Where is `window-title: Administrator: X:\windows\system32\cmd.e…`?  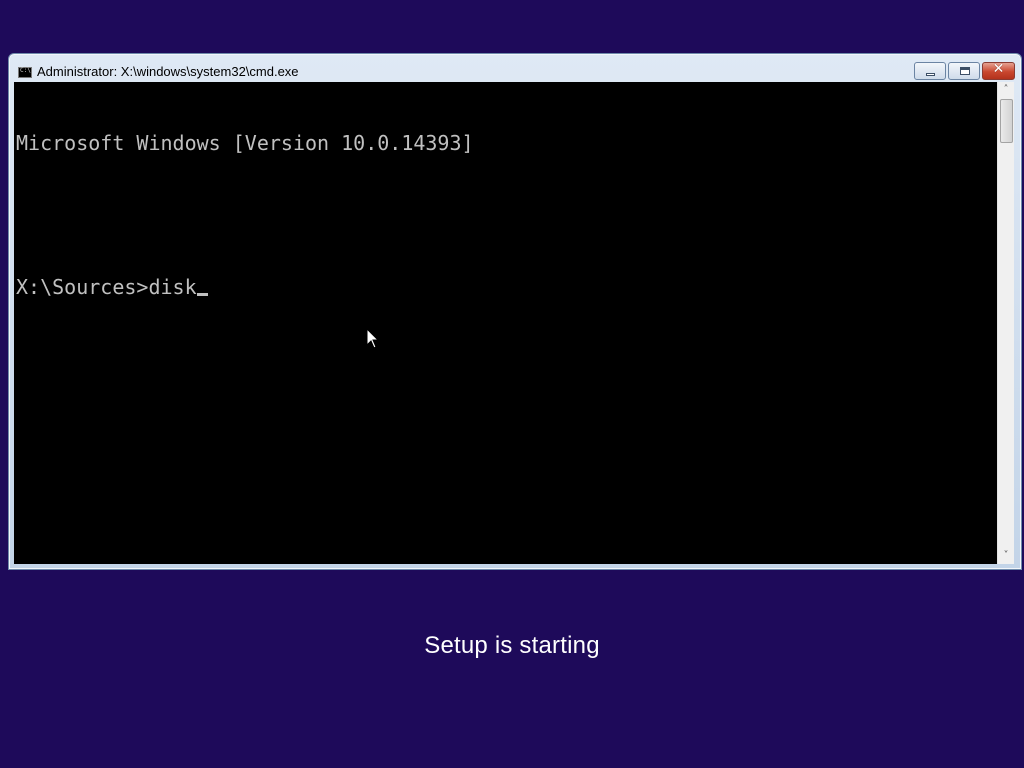 window-title: Administrator: X:\windows\system32\cmd.e… is located at coordinates (168, 71).